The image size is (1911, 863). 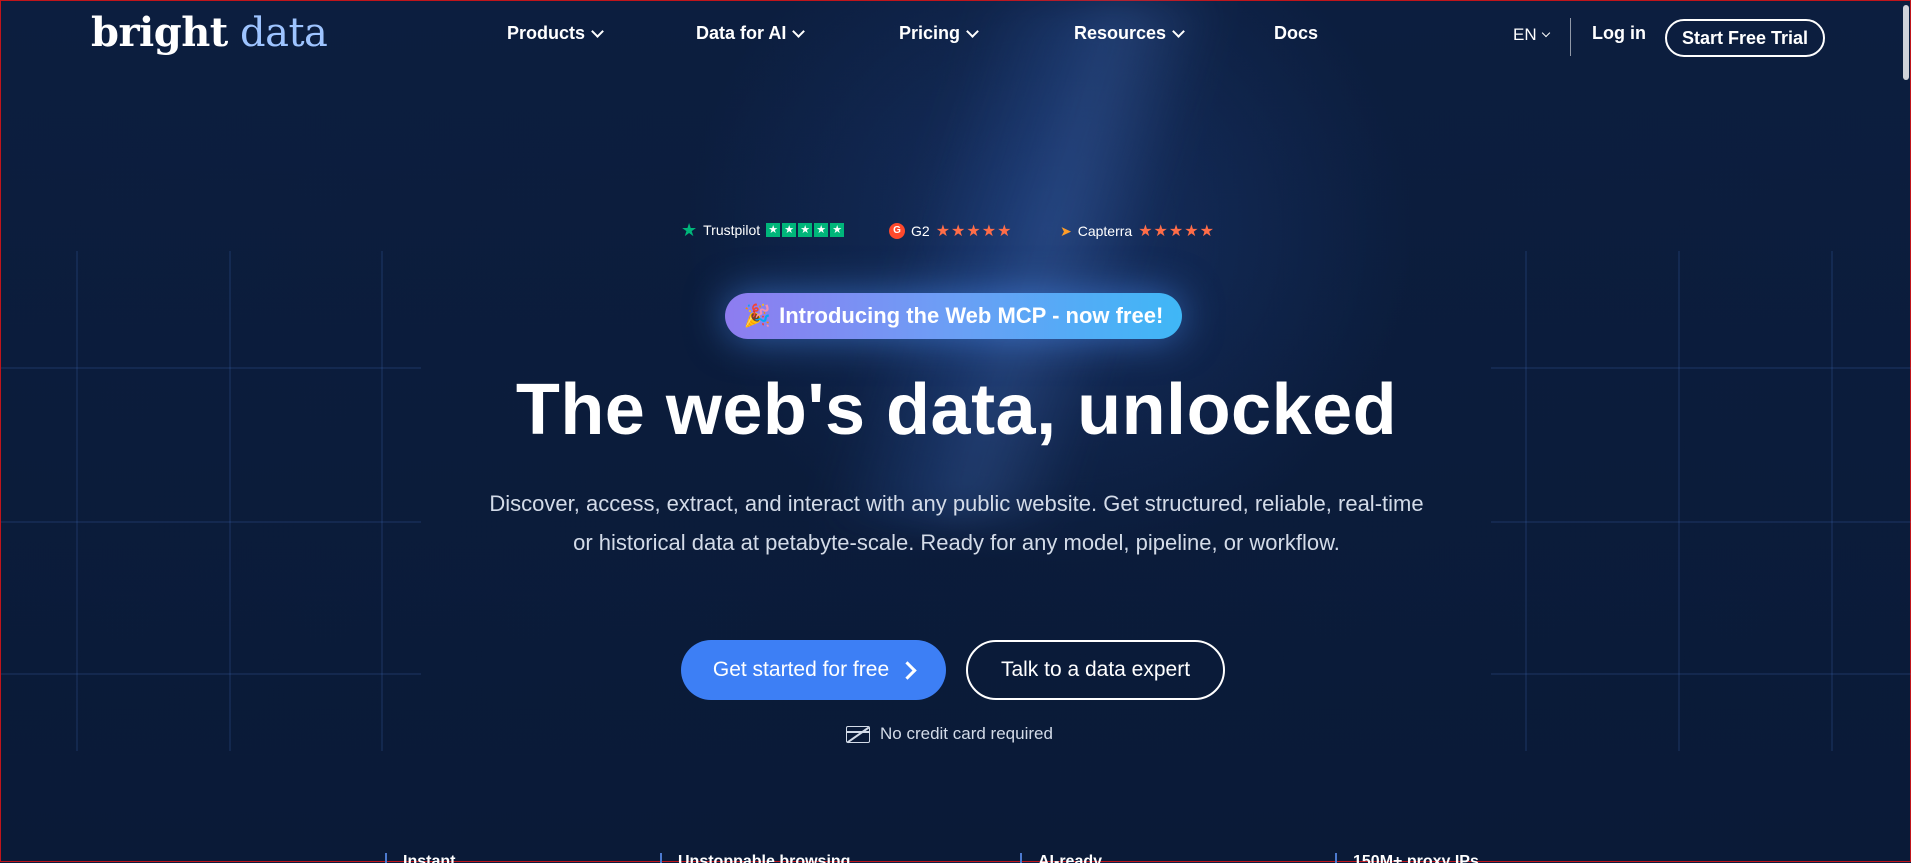 I want to click on brand-logo: bright data, so click(x=209, y=32).